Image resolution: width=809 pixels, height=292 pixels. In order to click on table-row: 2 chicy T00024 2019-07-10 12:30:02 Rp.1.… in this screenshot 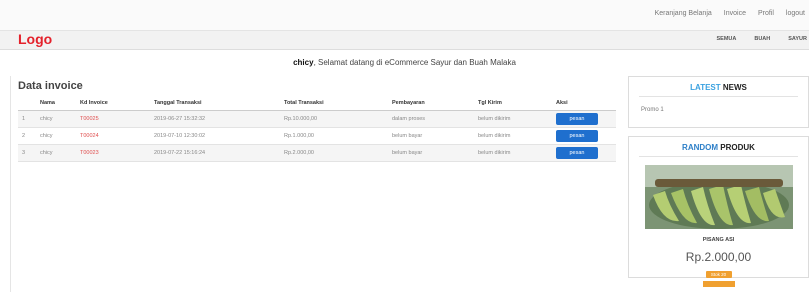, I will do `click(317, 136)`.